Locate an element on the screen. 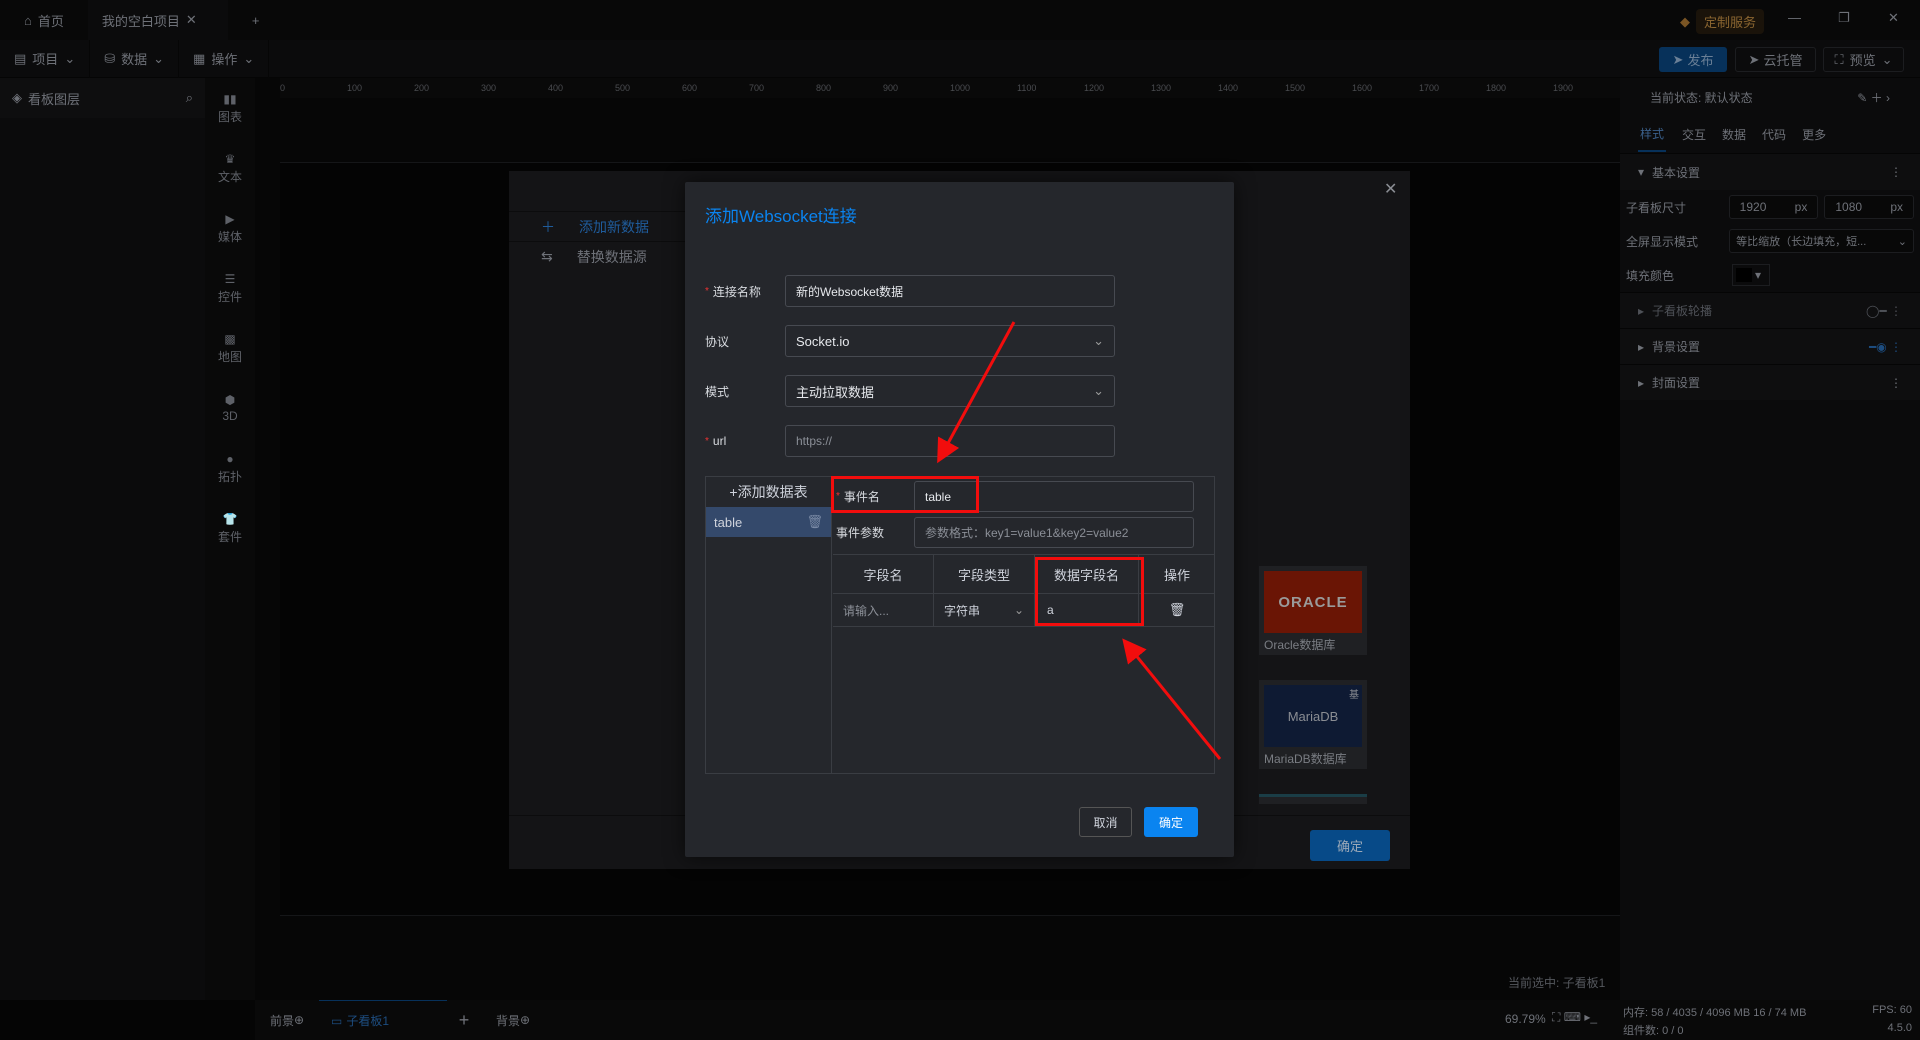 This screenshot has height=1040, width=1920. menu-project: ▤ 项目 ⌄ is located at coordinates (45, 58).